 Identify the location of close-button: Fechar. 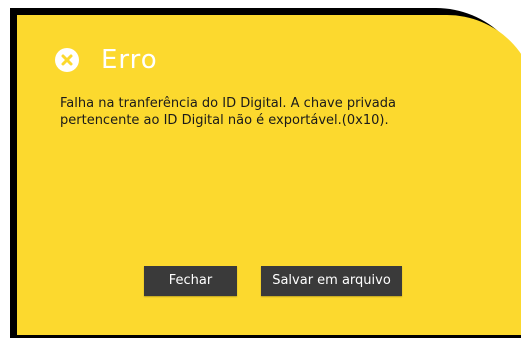
(190, 281).